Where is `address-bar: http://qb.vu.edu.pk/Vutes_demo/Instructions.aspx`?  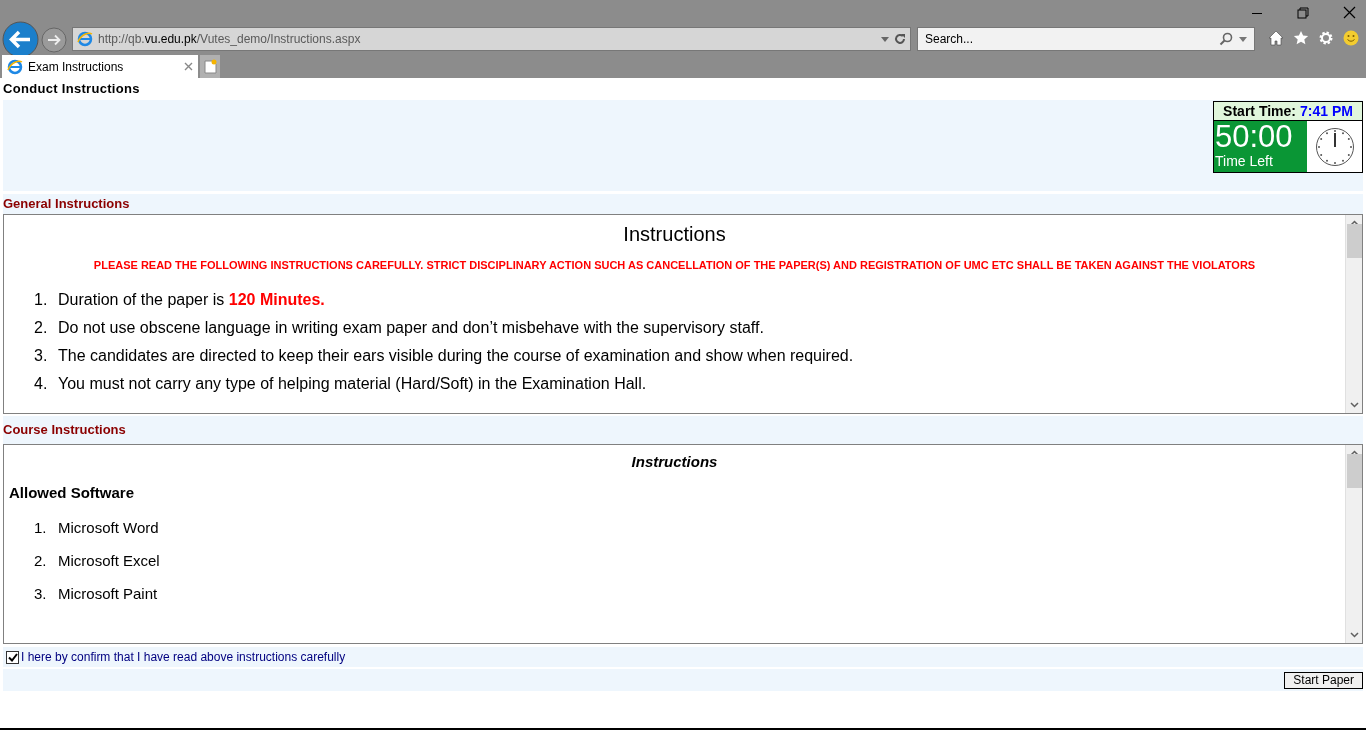 address-bar: http://qb.vu.edu.pk/Vutes_demo/Instructions.aspx is located at coordinates (491, 39).